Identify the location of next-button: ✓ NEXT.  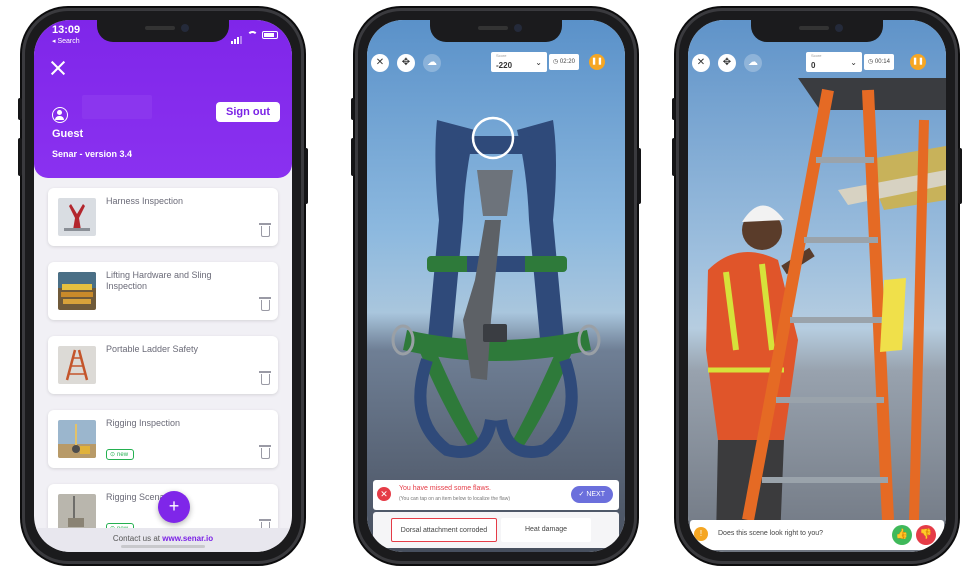
(591, 494).